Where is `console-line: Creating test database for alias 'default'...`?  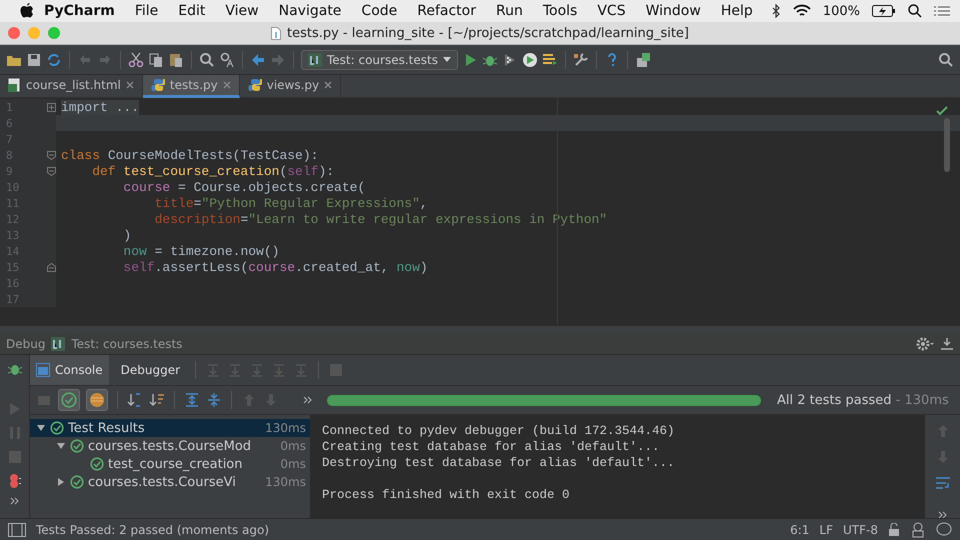
console-line: Creating test database for alias 'default'... is located at coordinates (491, 447).